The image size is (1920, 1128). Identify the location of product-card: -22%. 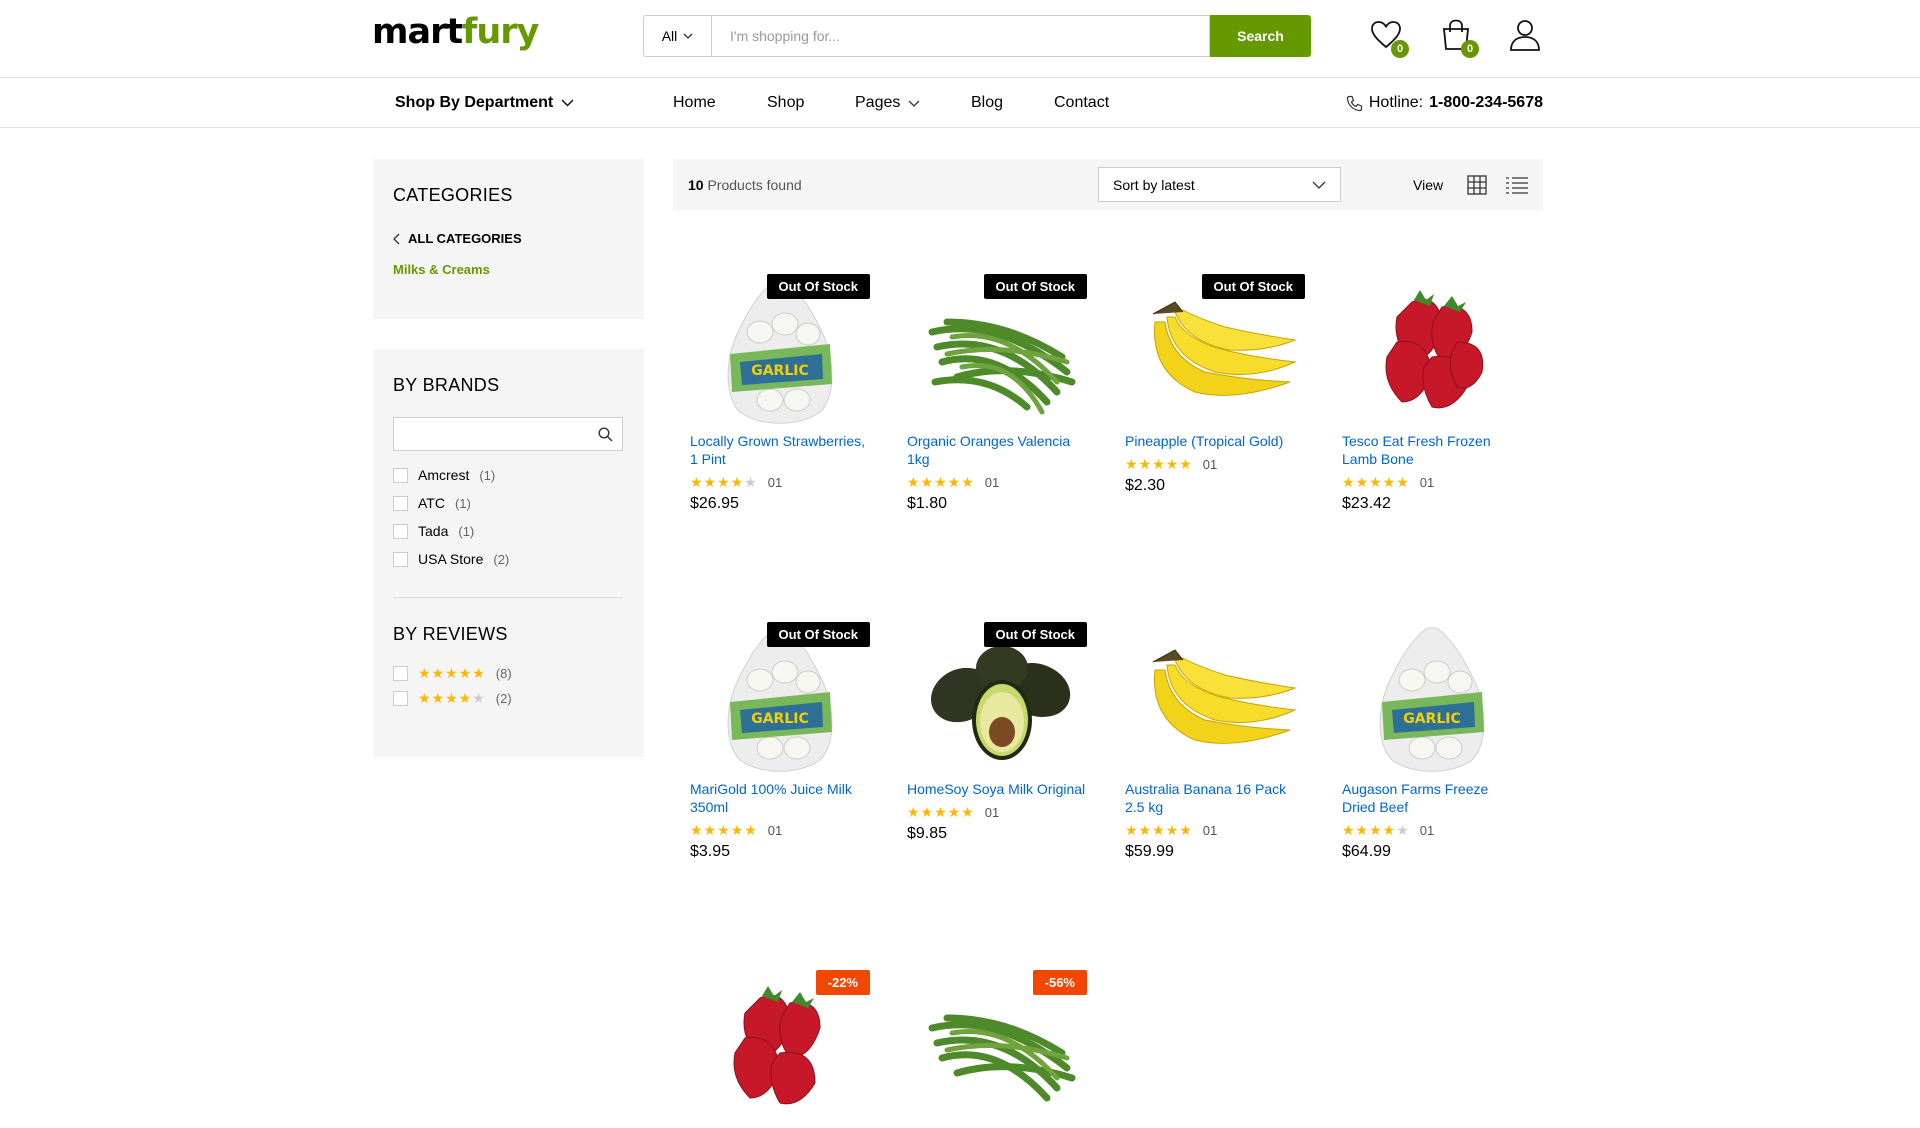
(780, 1043).